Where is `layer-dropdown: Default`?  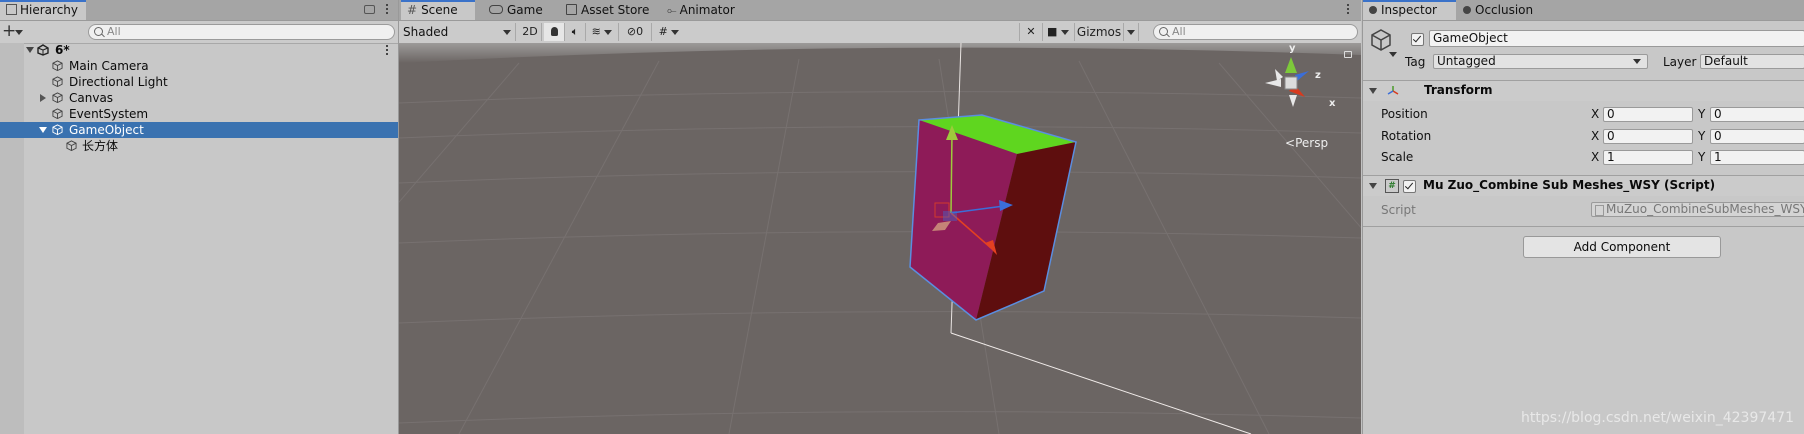 layer-dropdown: Default is located at coordinates (1752, 61).